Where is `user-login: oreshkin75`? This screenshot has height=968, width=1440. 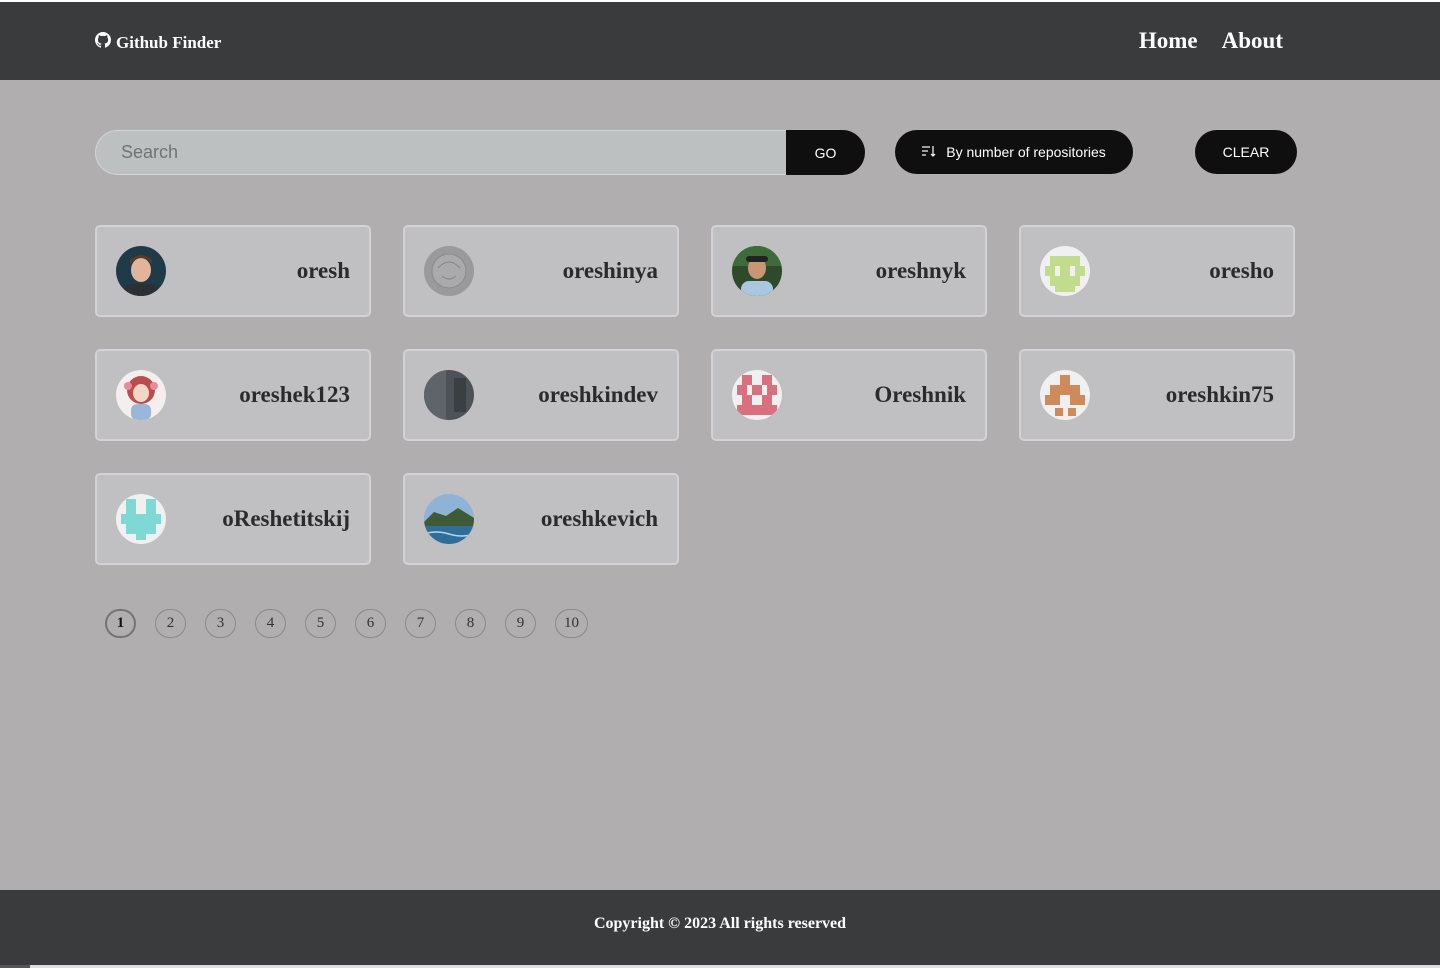 user-login: oreshkin75 is located at coordinates (1219, 394).